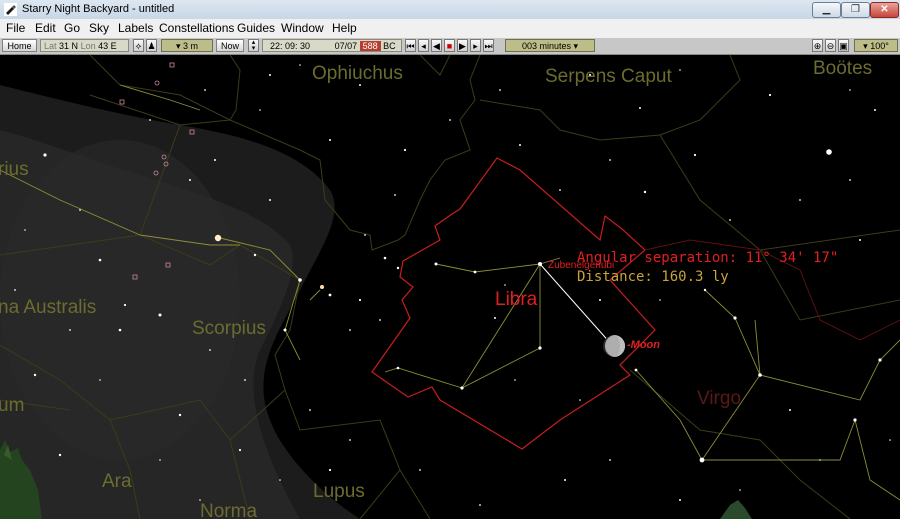 Image resolution: width=900 pixels, height=519 pixels. I want to click on close-button: ✕, so click(884, 10).